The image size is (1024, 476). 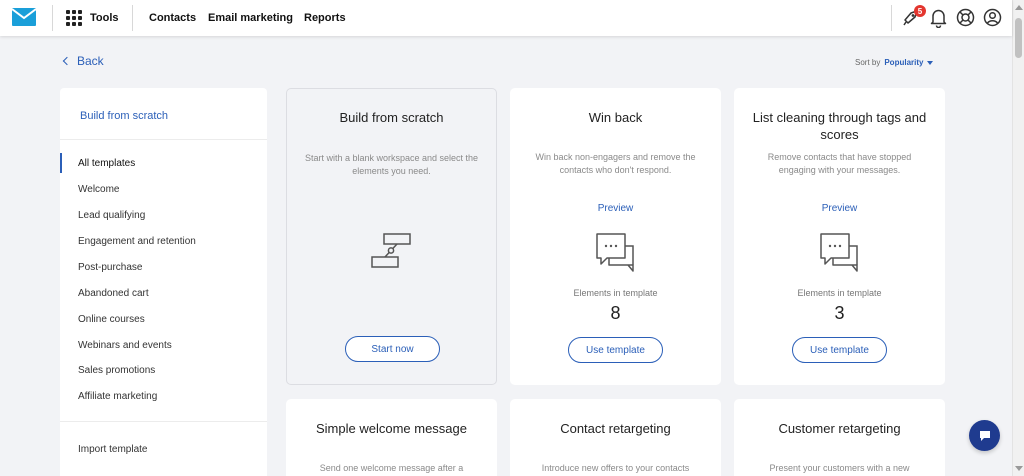 I want to click on chevron-left-icon, so click(x=67, y=61).